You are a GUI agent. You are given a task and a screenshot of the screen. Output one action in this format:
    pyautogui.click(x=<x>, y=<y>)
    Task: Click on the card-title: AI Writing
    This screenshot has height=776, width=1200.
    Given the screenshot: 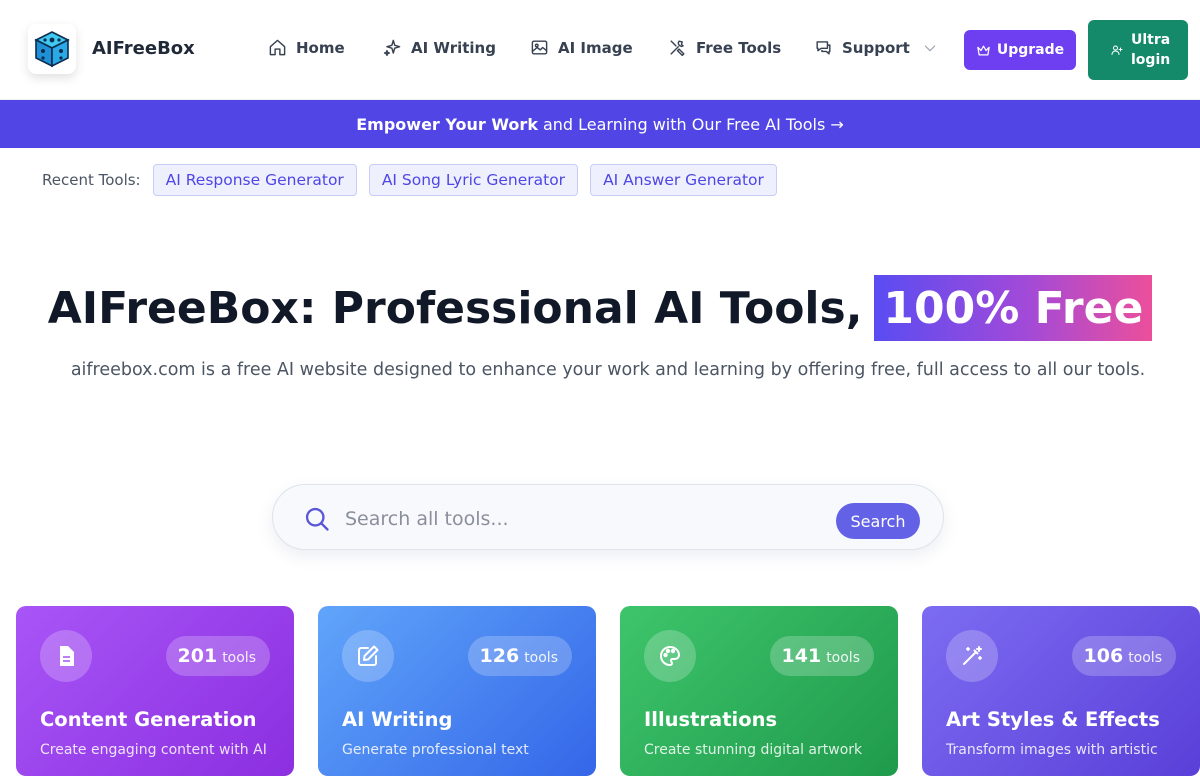 What is the action you would take?
    pyautogui.click(x=397, y=719)
    